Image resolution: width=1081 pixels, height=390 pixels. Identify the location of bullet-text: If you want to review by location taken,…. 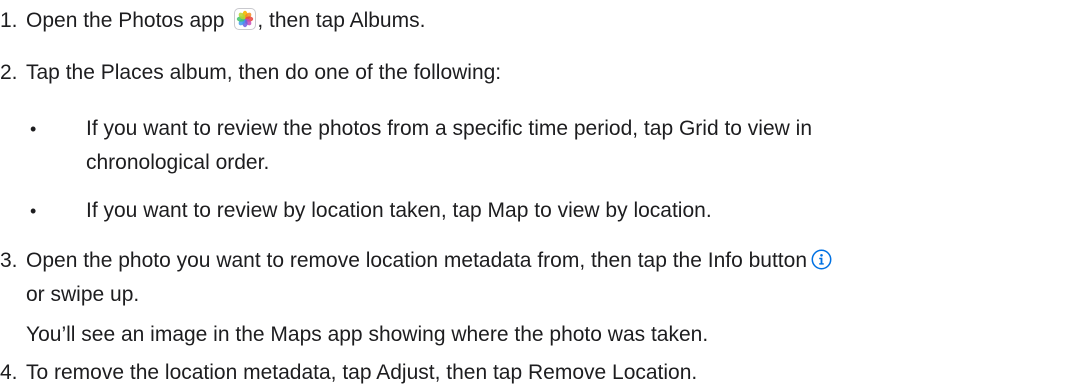
(581, 211).